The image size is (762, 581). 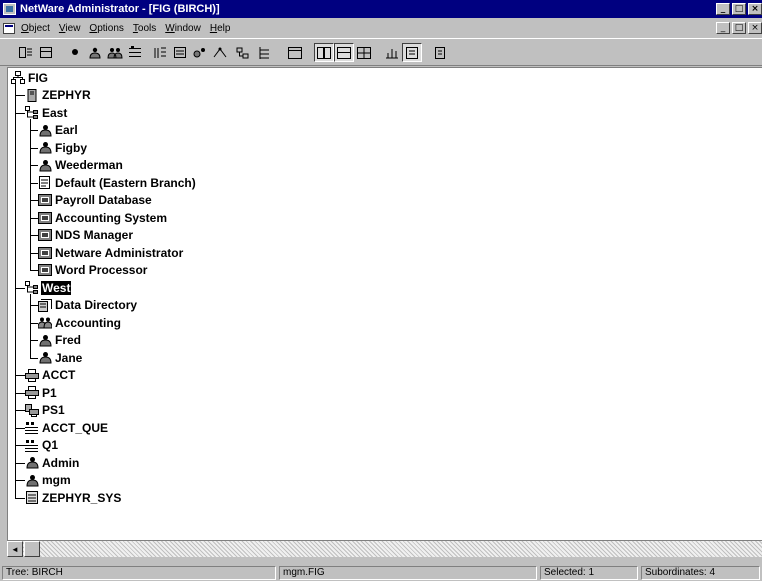 What do you see at coordinates (80, 322) in the screenshot?
I see `tree-item: Accounting` at bounding box center [80, 322].